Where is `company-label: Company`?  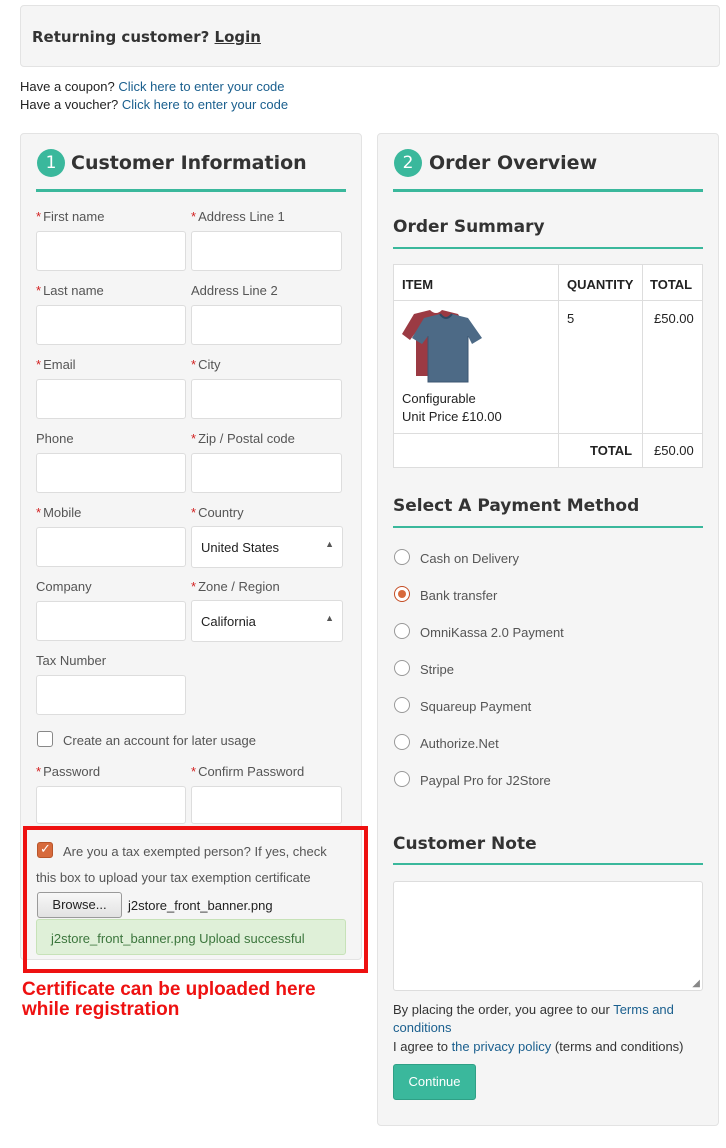 company-label: Company is located at coordinates (64, 586).